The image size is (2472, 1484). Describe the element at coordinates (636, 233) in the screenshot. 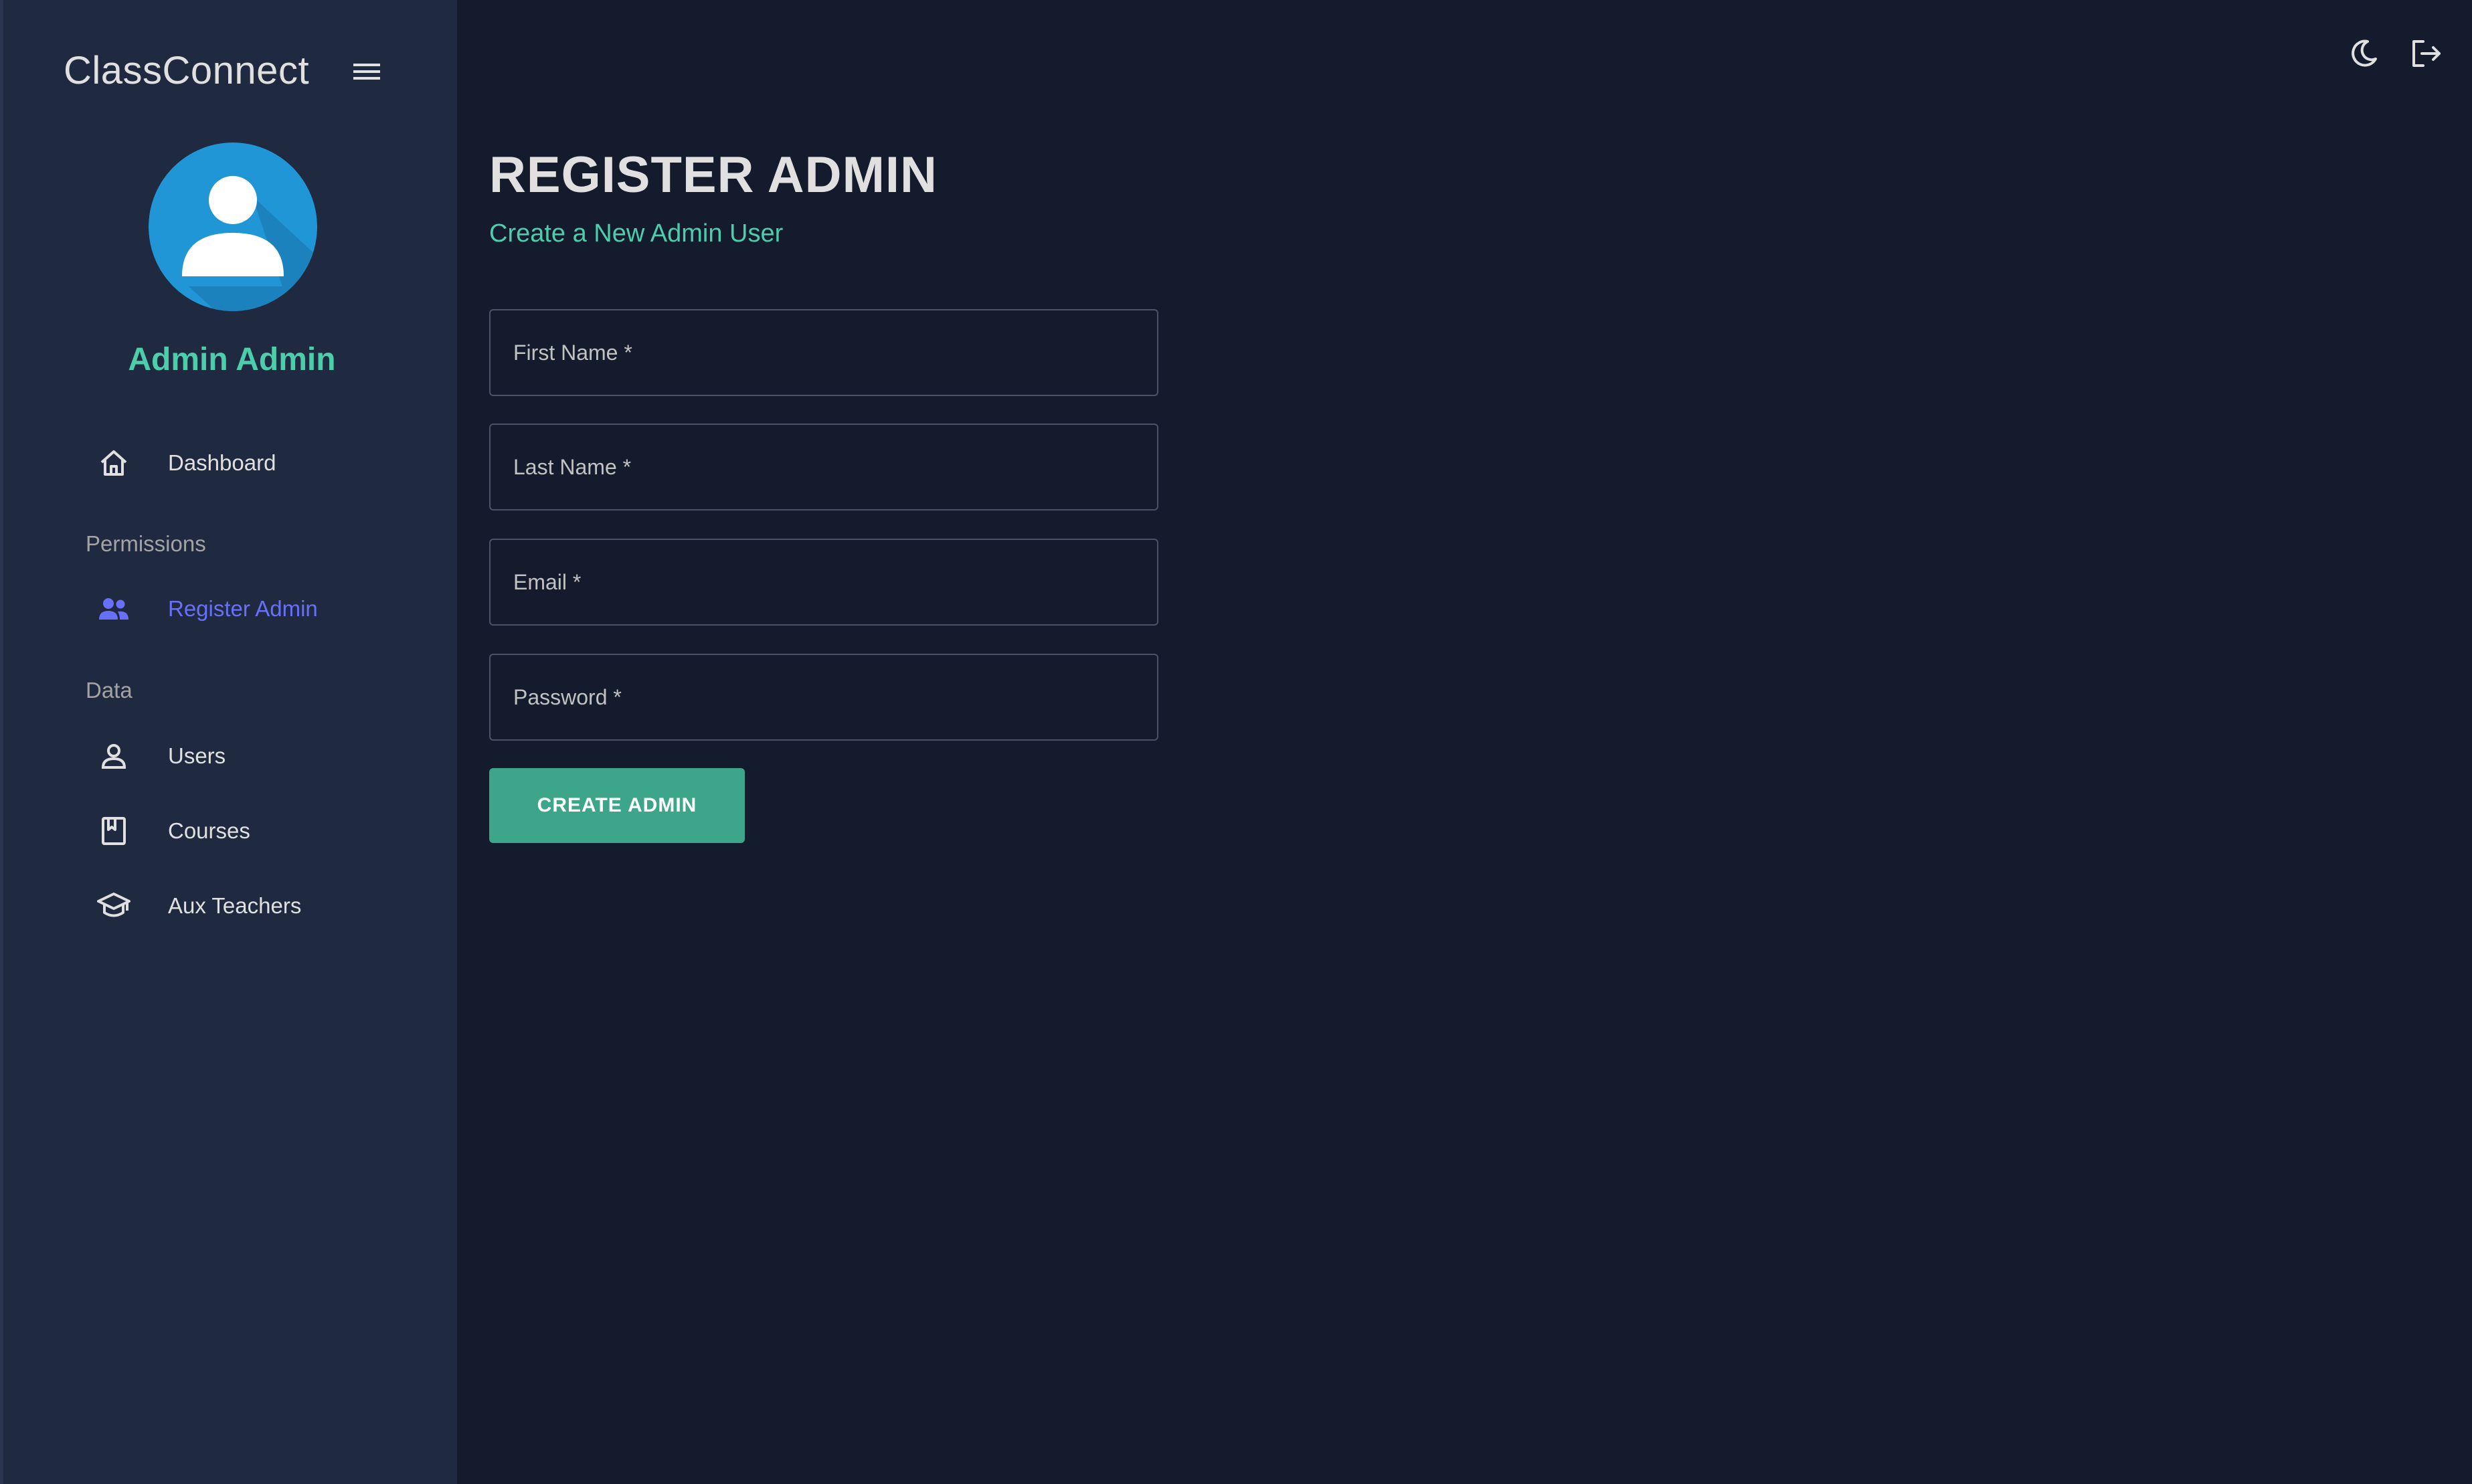

I see `page-subtitle: Create a New Admin User` at that location.